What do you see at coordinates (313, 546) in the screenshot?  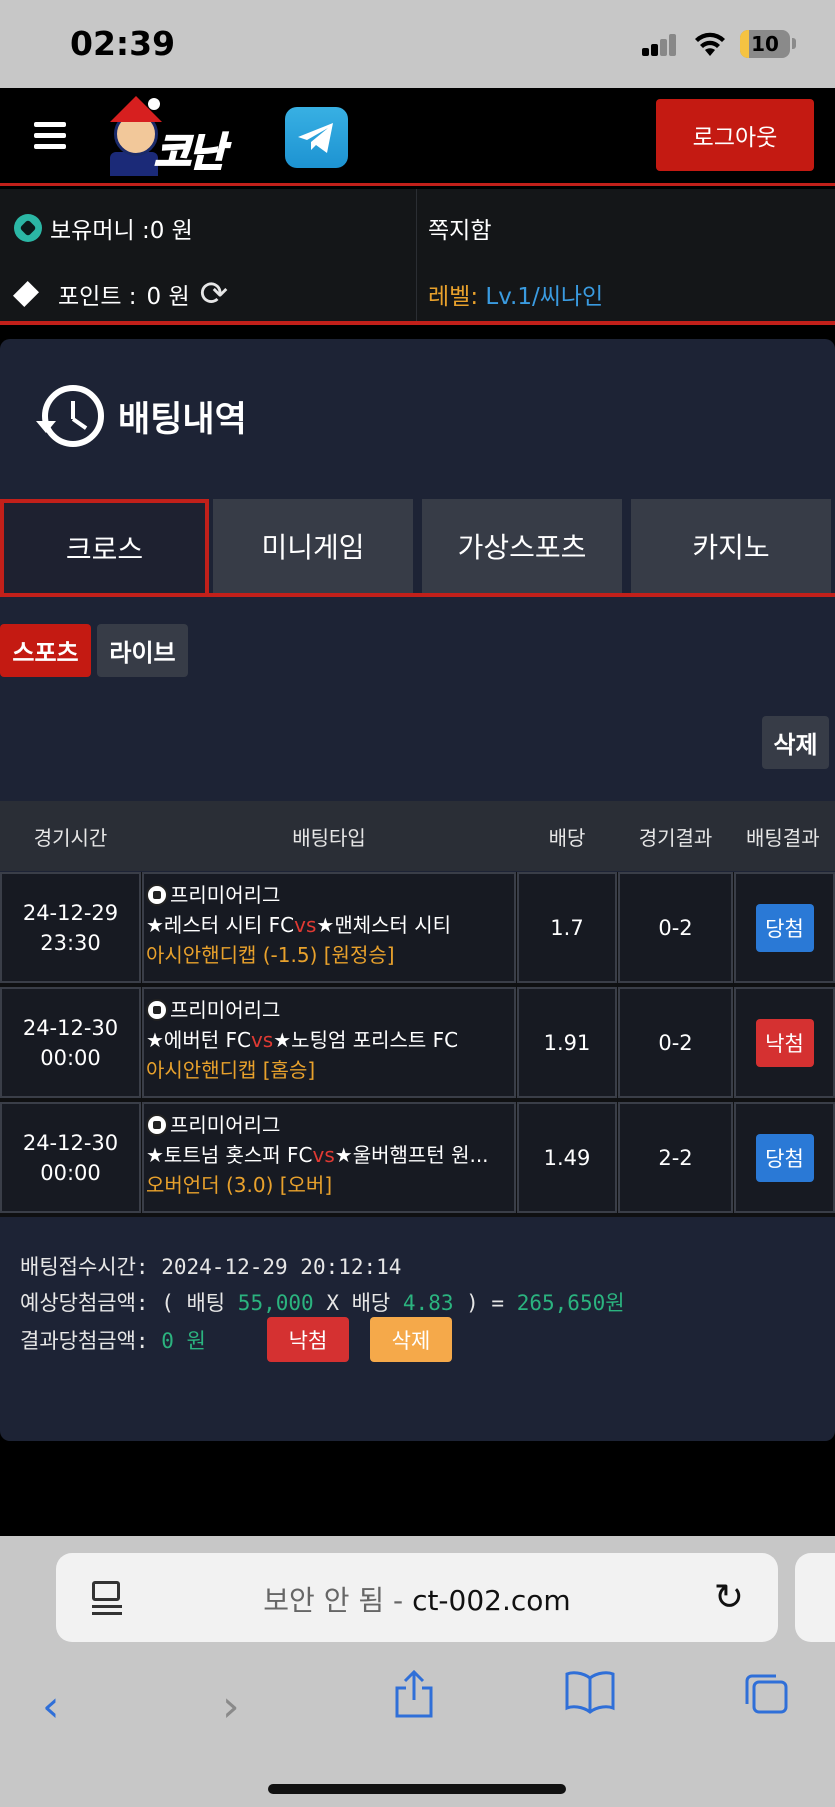 I see `tab-minigame: 미니게임` at bounding box center [313, 546].